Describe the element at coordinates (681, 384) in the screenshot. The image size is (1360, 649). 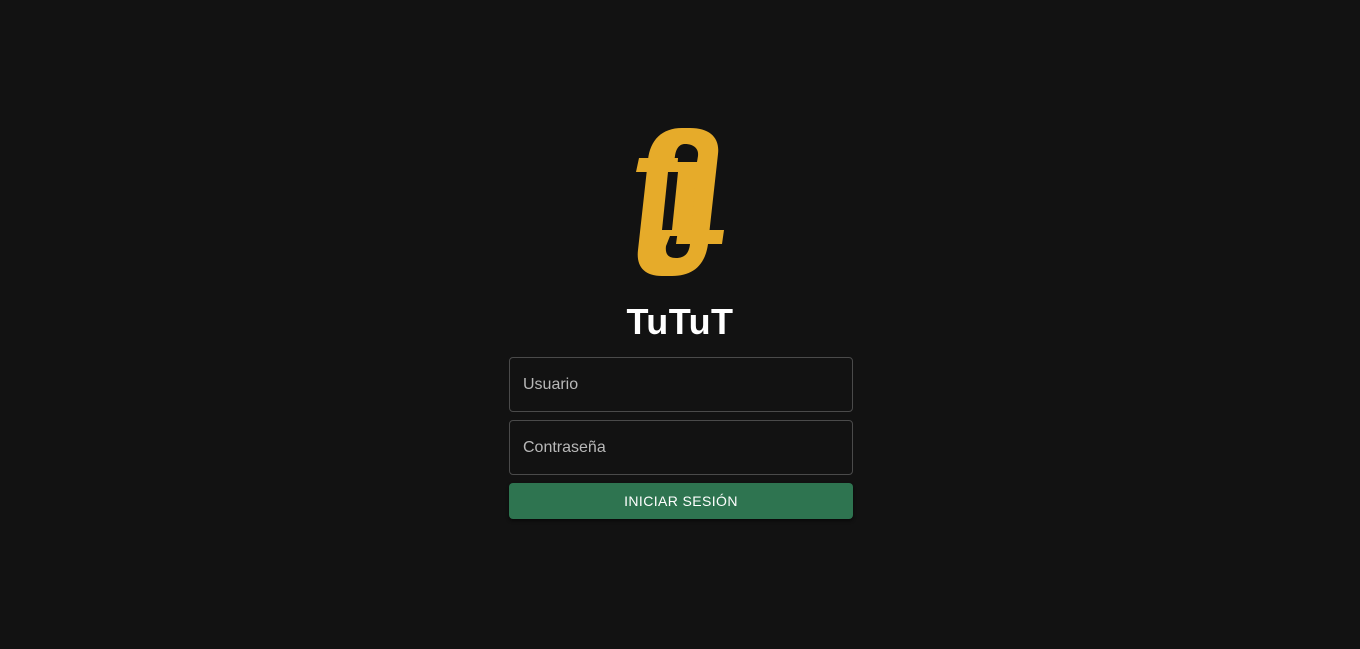
I see `username-field` at that location.